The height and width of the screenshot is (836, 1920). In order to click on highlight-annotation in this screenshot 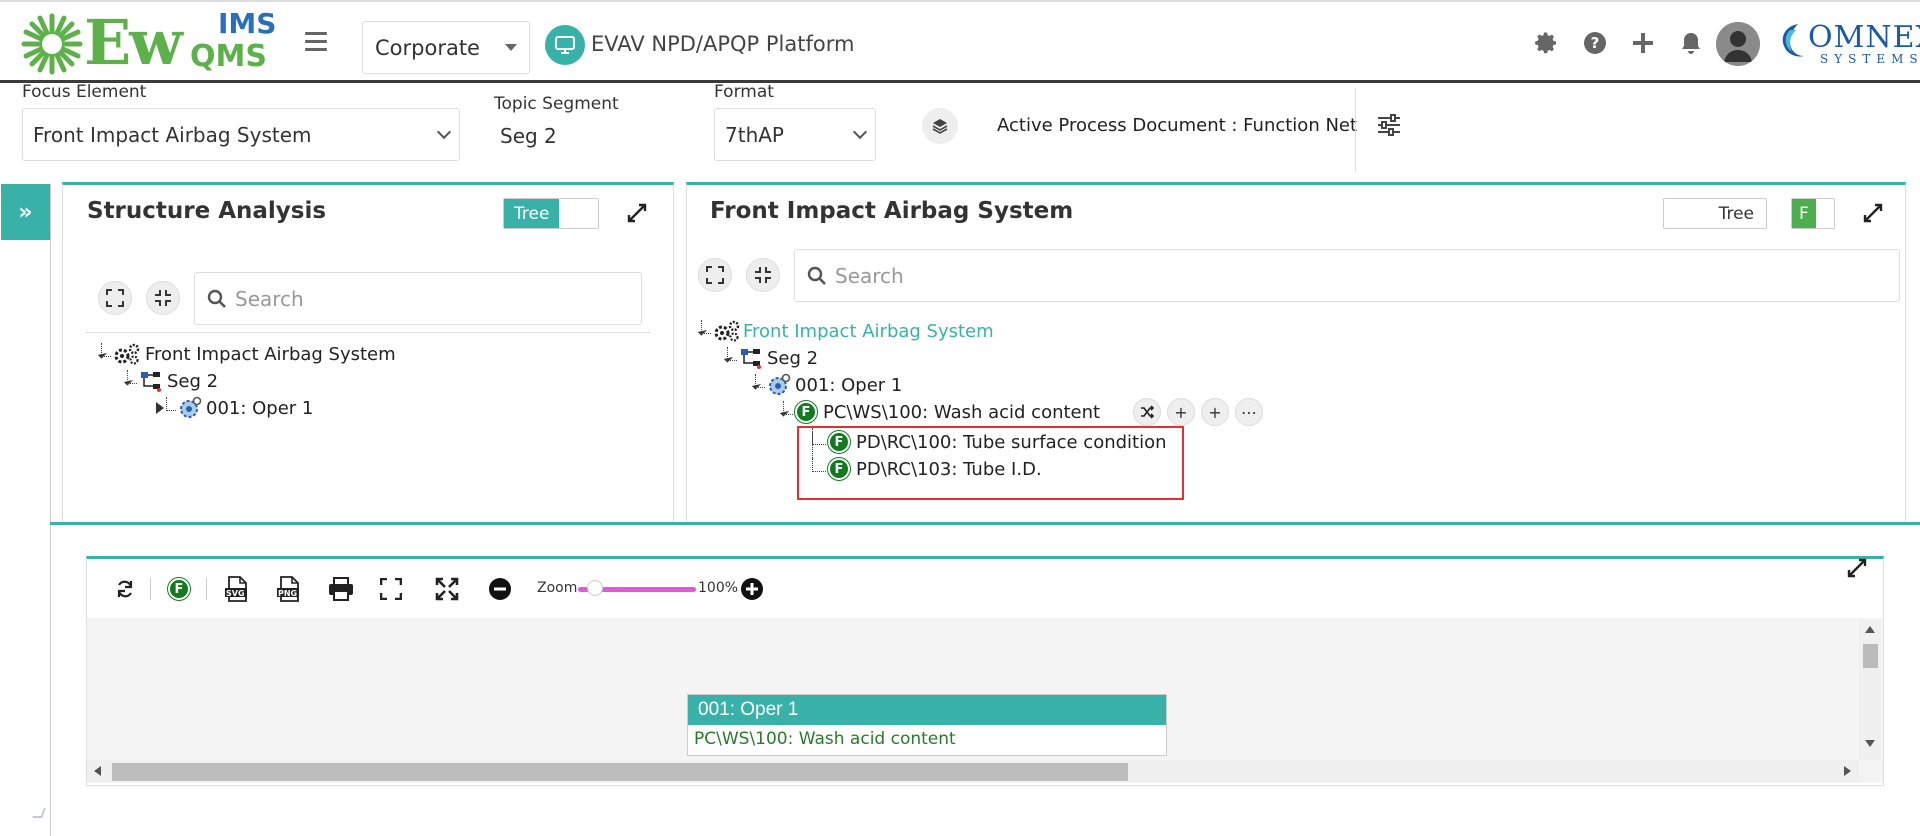, I will do `click(990, 463)`.